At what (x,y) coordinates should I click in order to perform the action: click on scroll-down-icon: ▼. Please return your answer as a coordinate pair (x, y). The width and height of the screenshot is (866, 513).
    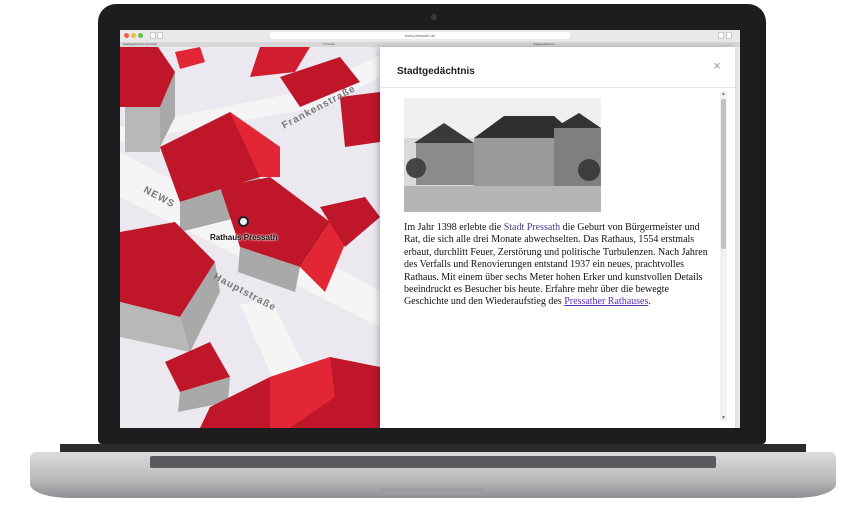
    Looking at the image, I should click on (723, 418).